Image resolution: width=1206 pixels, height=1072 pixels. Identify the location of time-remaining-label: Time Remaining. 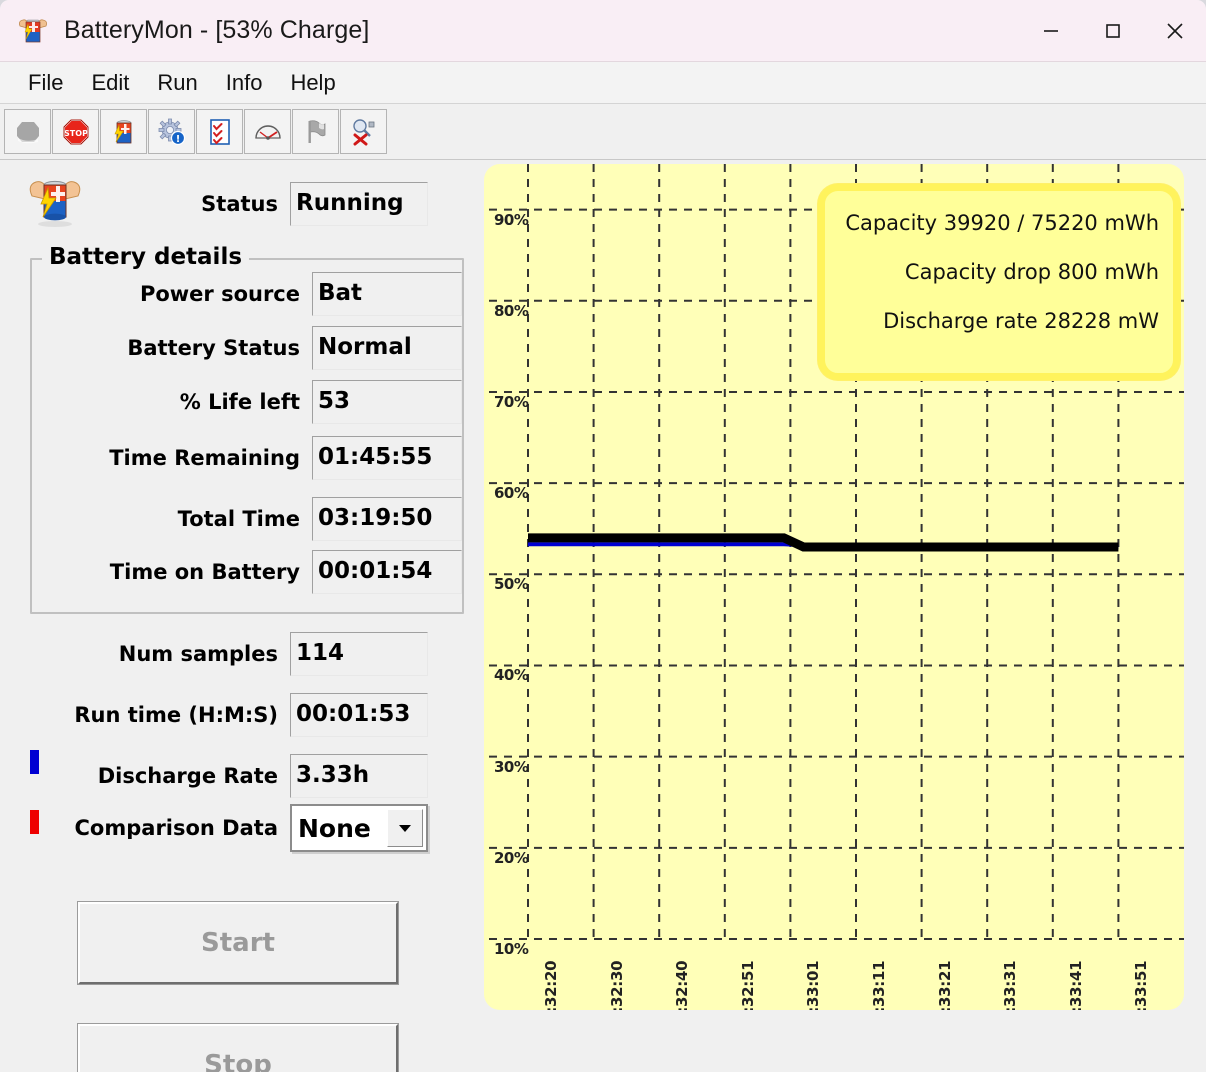
(204, 458).